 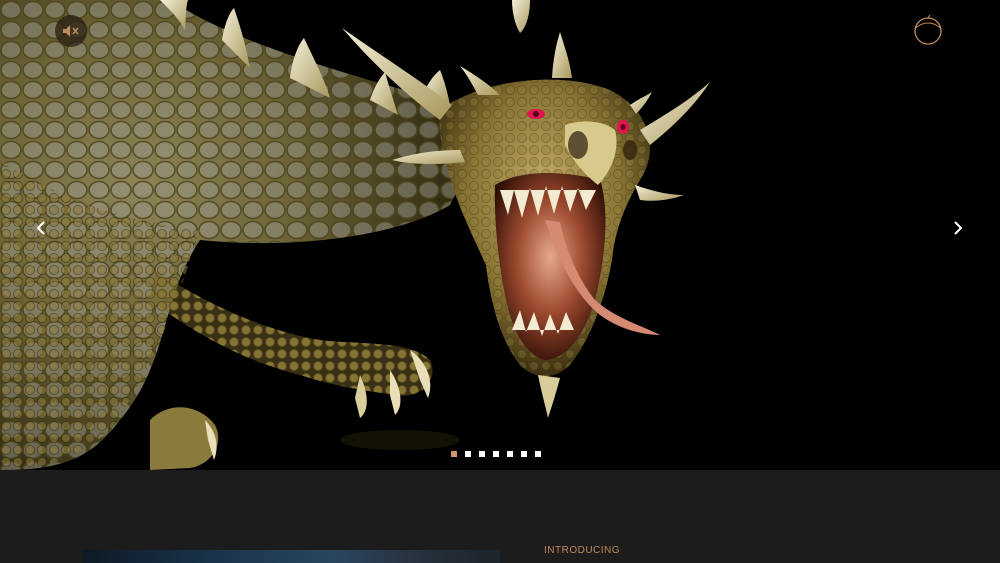 I want to click on intro-label: INTRODUCING, so click(x=582, y=550).